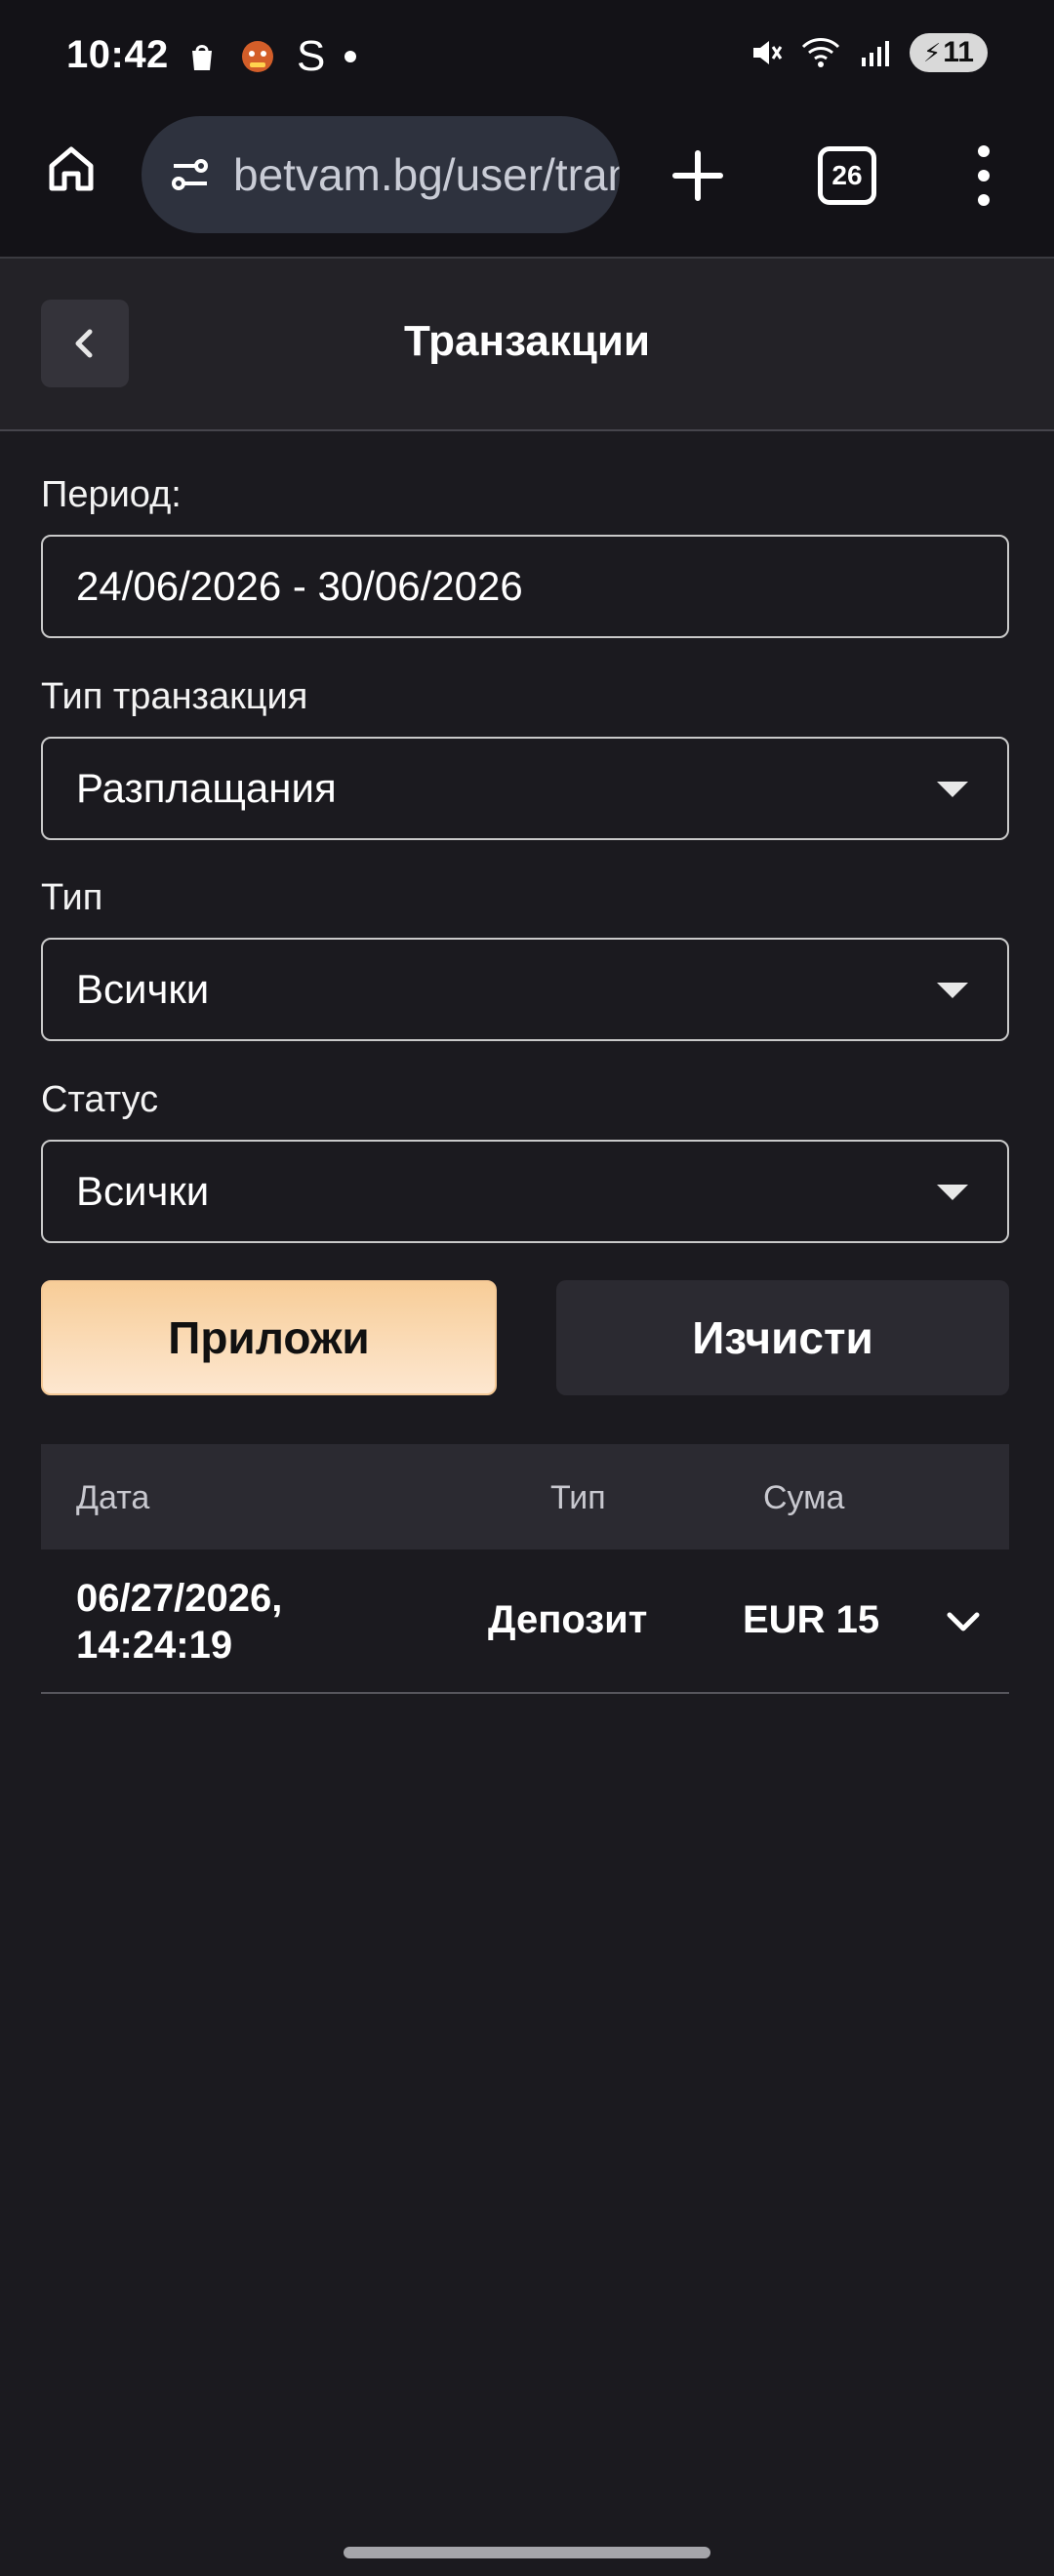 This screenshot has width=1054, height=2576. I want to click on site-settings-icon, so click(190, 174).